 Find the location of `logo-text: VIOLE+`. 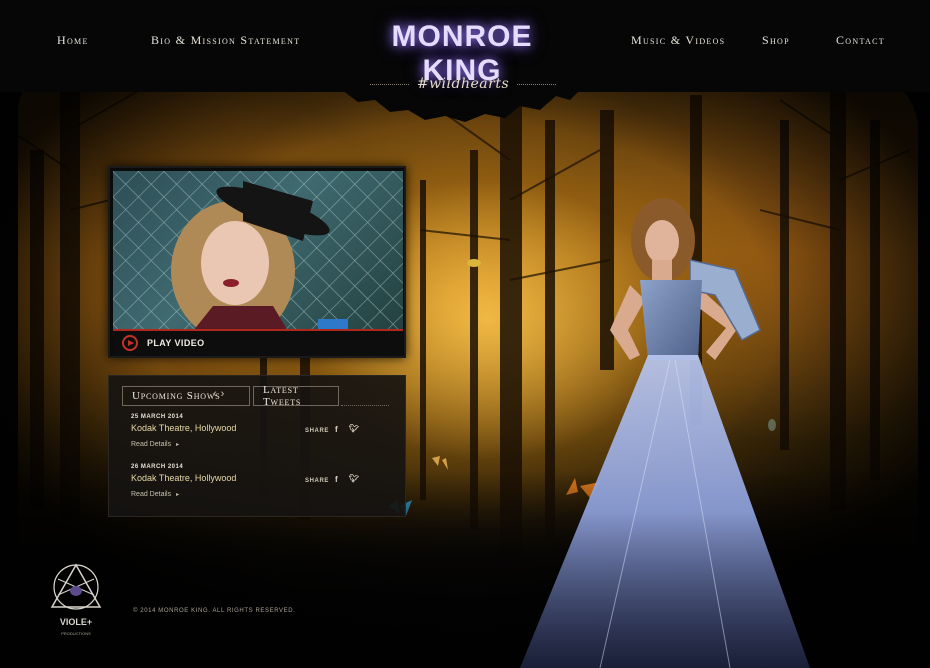

logo-text: VIOLE+ is located at coordinates (76, 622).